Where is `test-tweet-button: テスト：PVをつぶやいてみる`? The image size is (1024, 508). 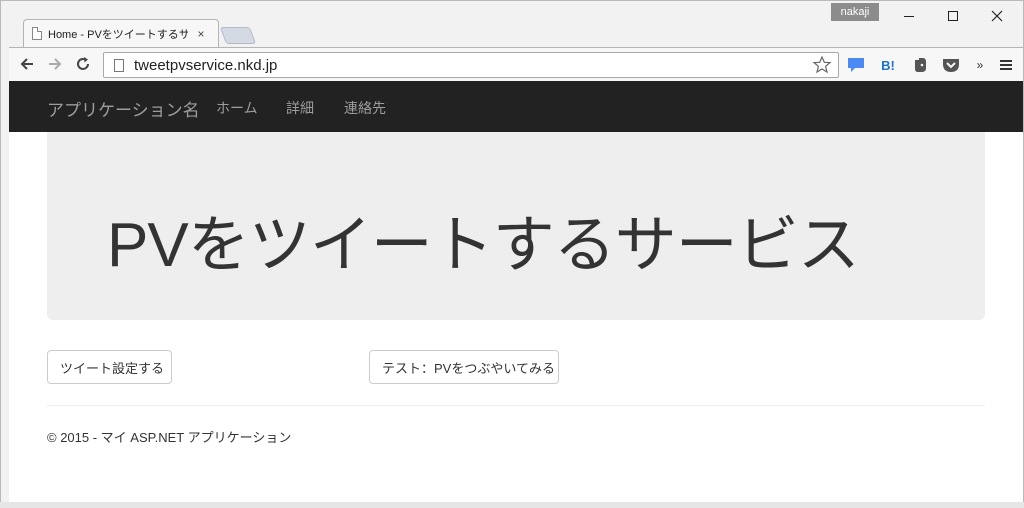 test-tweet-button: テスト：PVをつぶやいてみる is located at coordinates (464, 367).